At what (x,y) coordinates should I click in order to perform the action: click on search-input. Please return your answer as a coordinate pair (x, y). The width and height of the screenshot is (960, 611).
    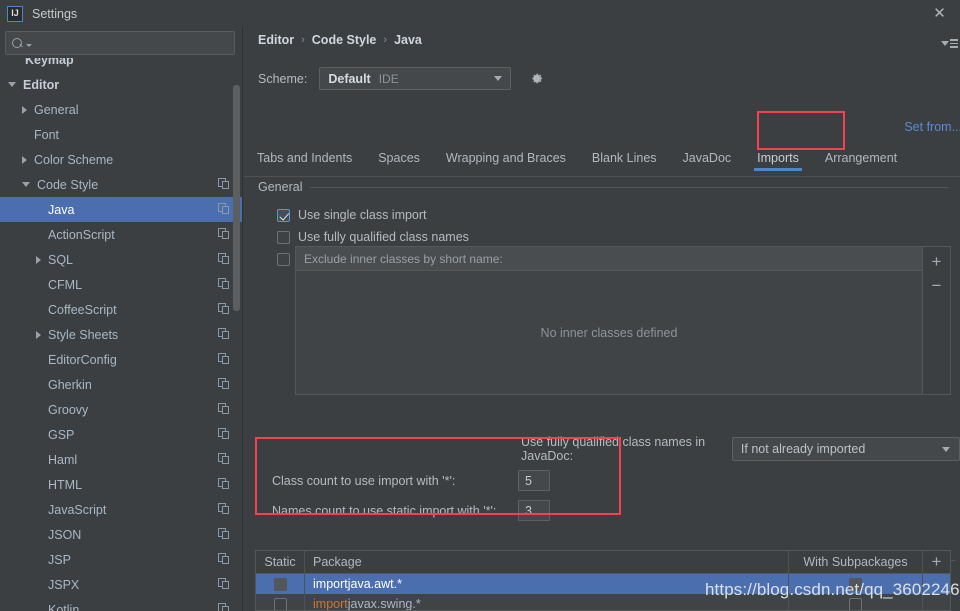
    Looking at the image, I should click on (134, 43).